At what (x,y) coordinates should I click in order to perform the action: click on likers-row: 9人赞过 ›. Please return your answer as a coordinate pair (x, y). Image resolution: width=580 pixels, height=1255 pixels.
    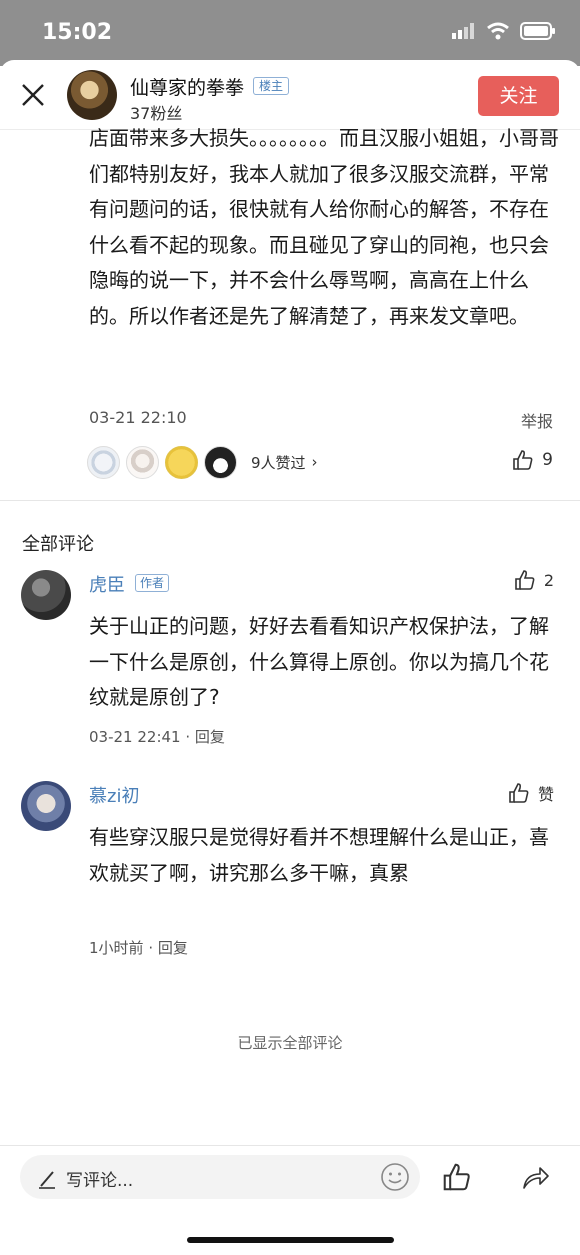
    Looking at the image, I should click on (202, 462).